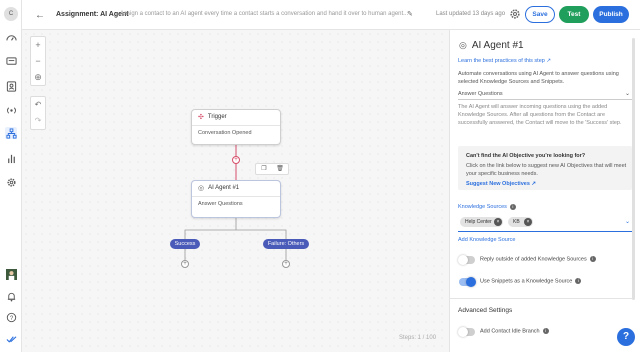  Describe the element at coordinates (520, 222) in the screenshot. I see `chip-kb: KB ×` at that location.